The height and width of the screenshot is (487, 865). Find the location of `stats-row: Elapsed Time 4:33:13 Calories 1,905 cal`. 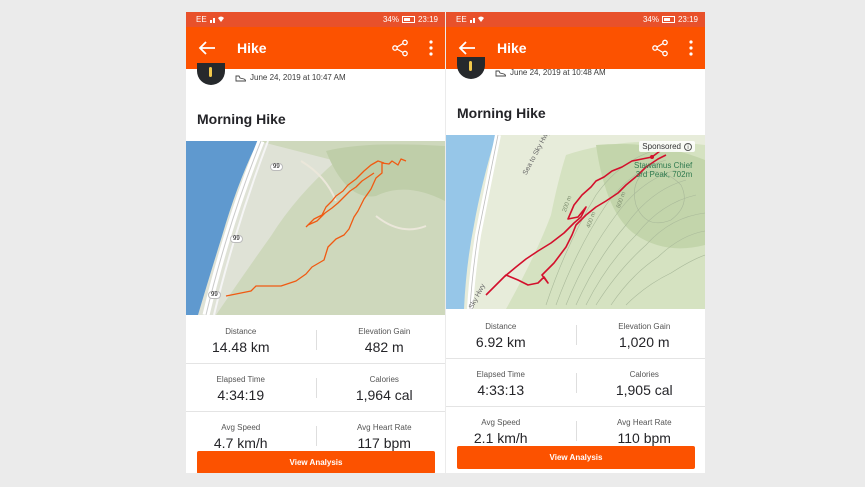

stats-row: Elapsed Time 4:33:13 Calories 1,905 cal is located at coordinates (575, 382).